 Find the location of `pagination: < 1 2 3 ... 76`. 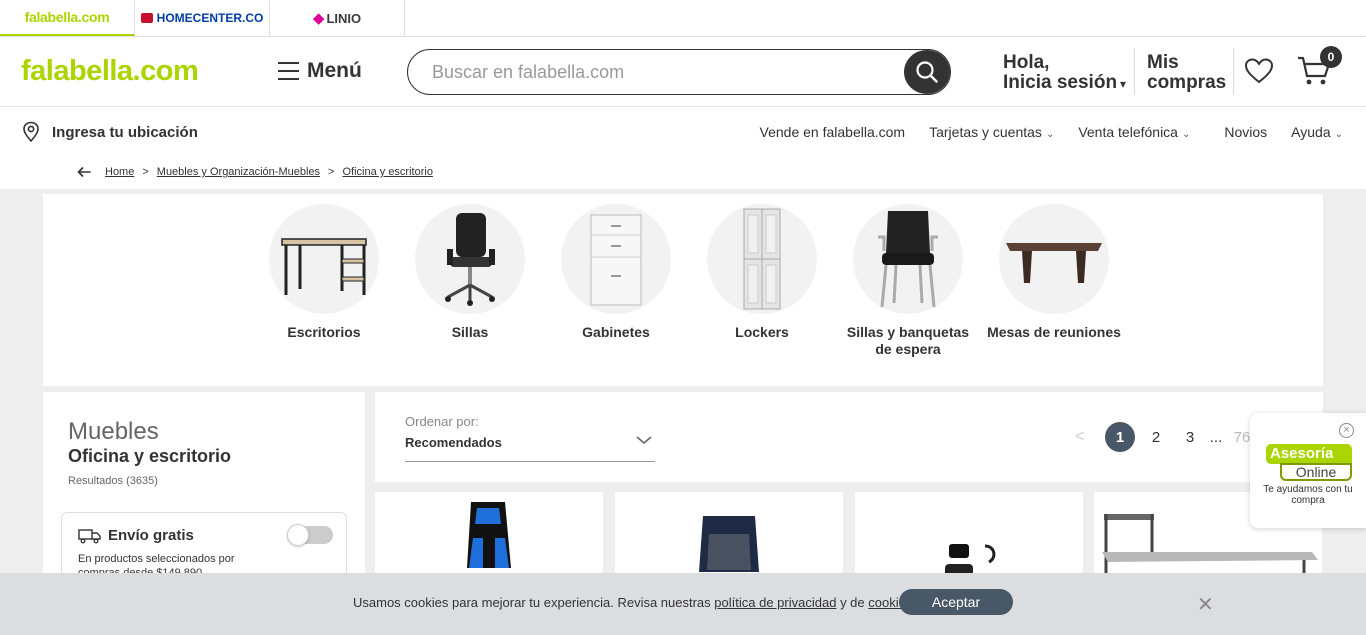

pagination: < 1 2 3 ... 76 is located at coordinates (1167, 437).